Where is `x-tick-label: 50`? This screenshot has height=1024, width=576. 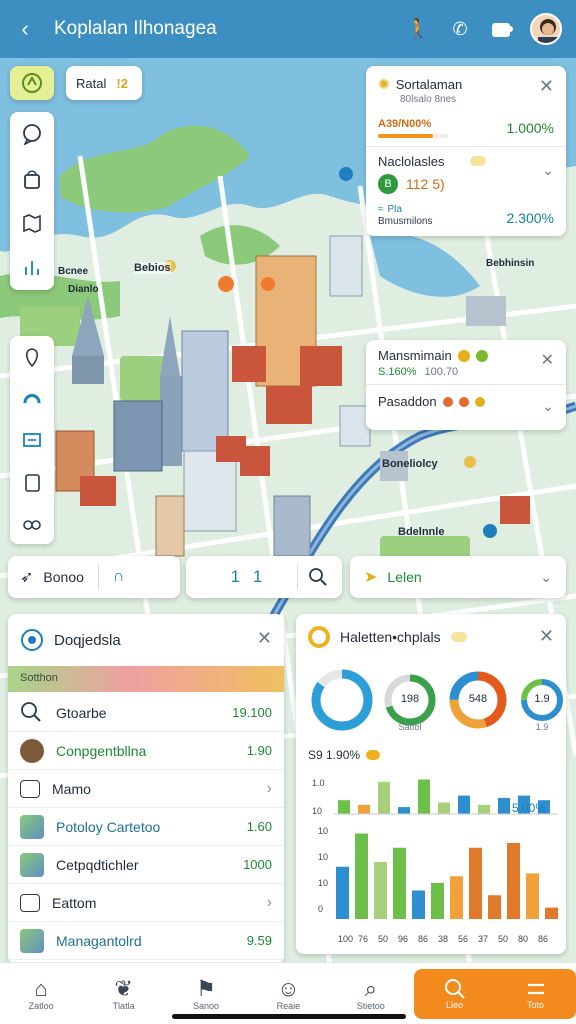
x-tick-label: 50 is located at coordinates (503, 939).